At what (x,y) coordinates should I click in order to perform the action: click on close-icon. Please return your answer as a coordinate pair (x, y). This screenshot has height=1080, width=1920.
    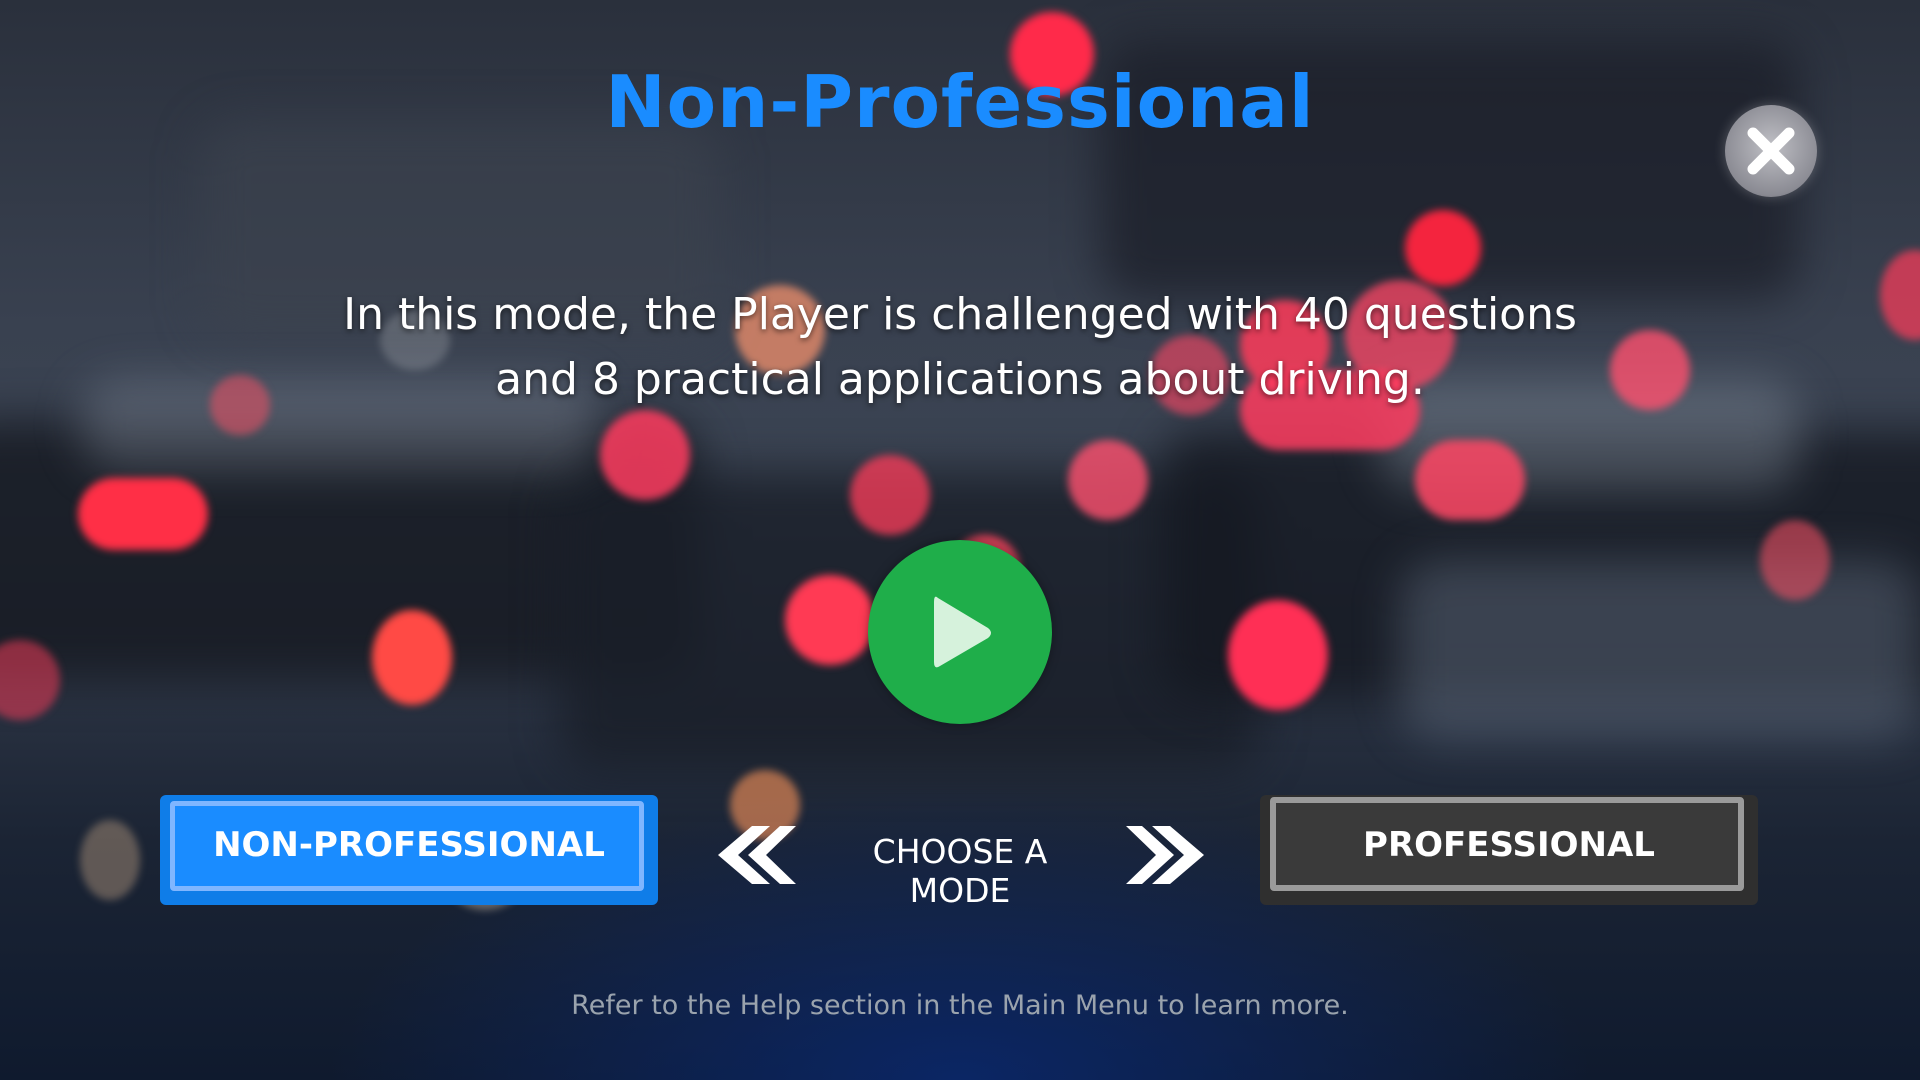
    Looking at the image, I should click on (1771, 151).